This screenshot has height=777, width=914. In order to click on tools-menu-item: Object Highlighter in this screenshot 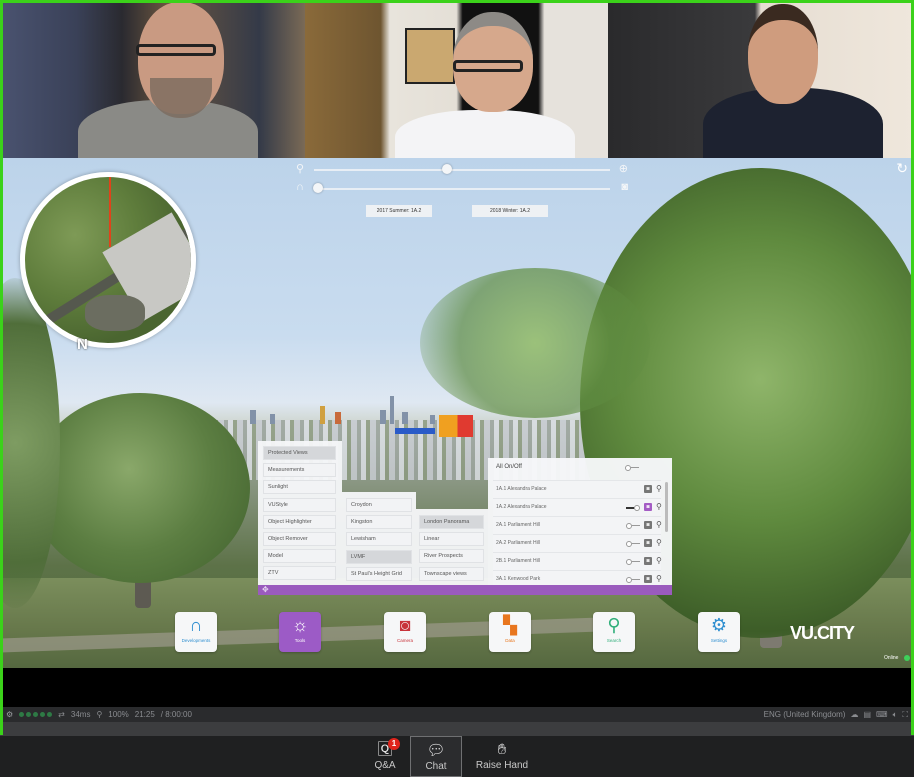, I will do `click(299, 521)`.